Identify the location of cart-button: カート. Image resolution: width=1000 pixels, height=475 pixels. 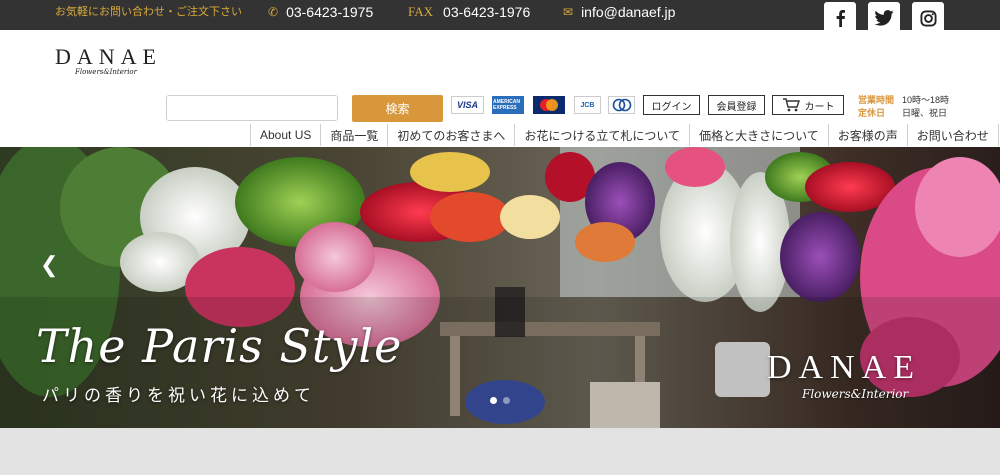
(808, 105).